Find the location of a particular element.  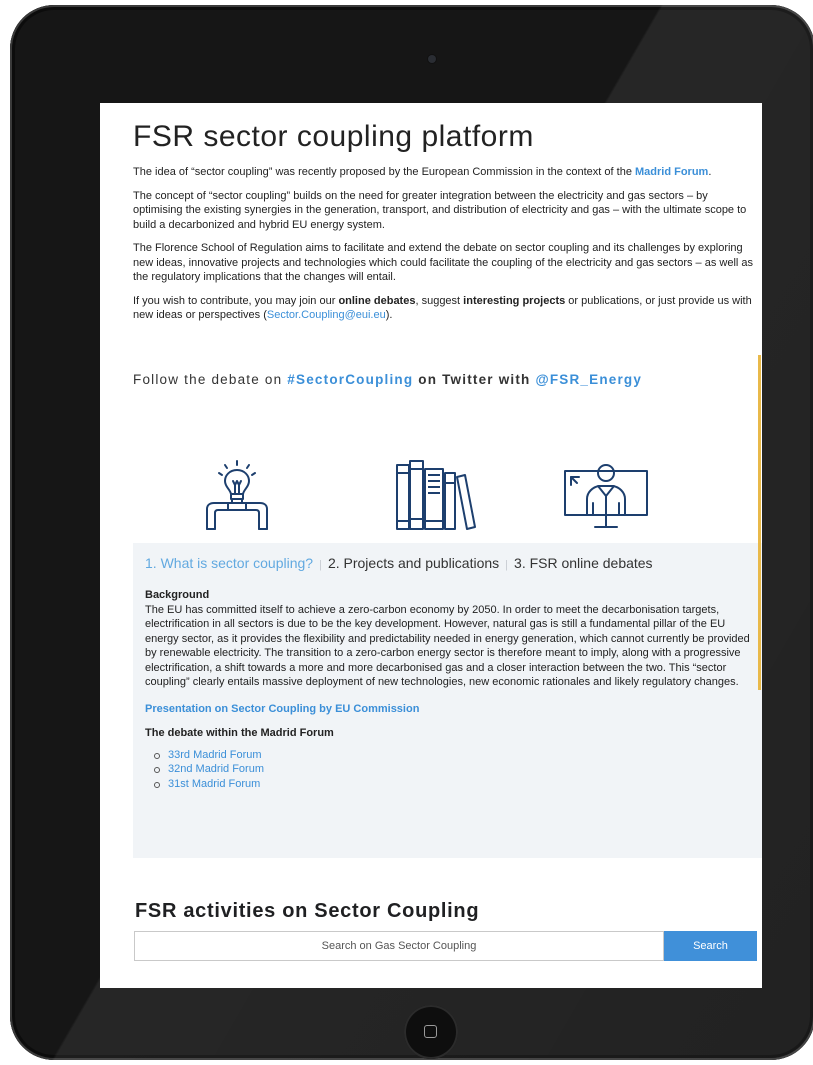

activities-title: FSR activities on Sector Coupling is located at coordinates (307, 911).